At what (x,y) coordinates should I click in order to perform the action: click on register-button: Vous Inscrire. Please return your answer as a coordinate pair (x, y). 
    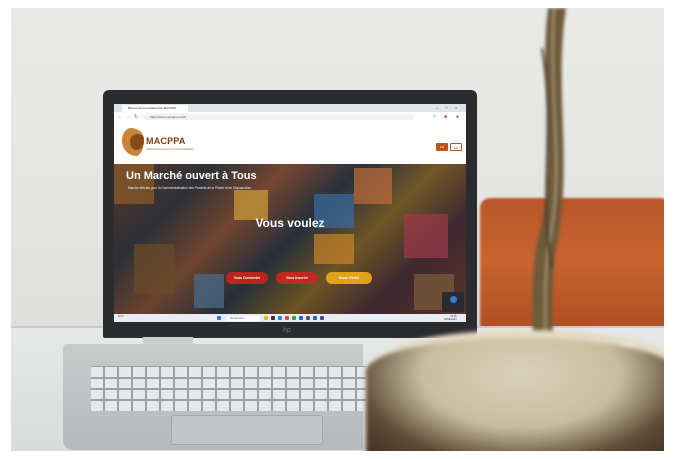
    Looking at the image, I should click on (297, 278).